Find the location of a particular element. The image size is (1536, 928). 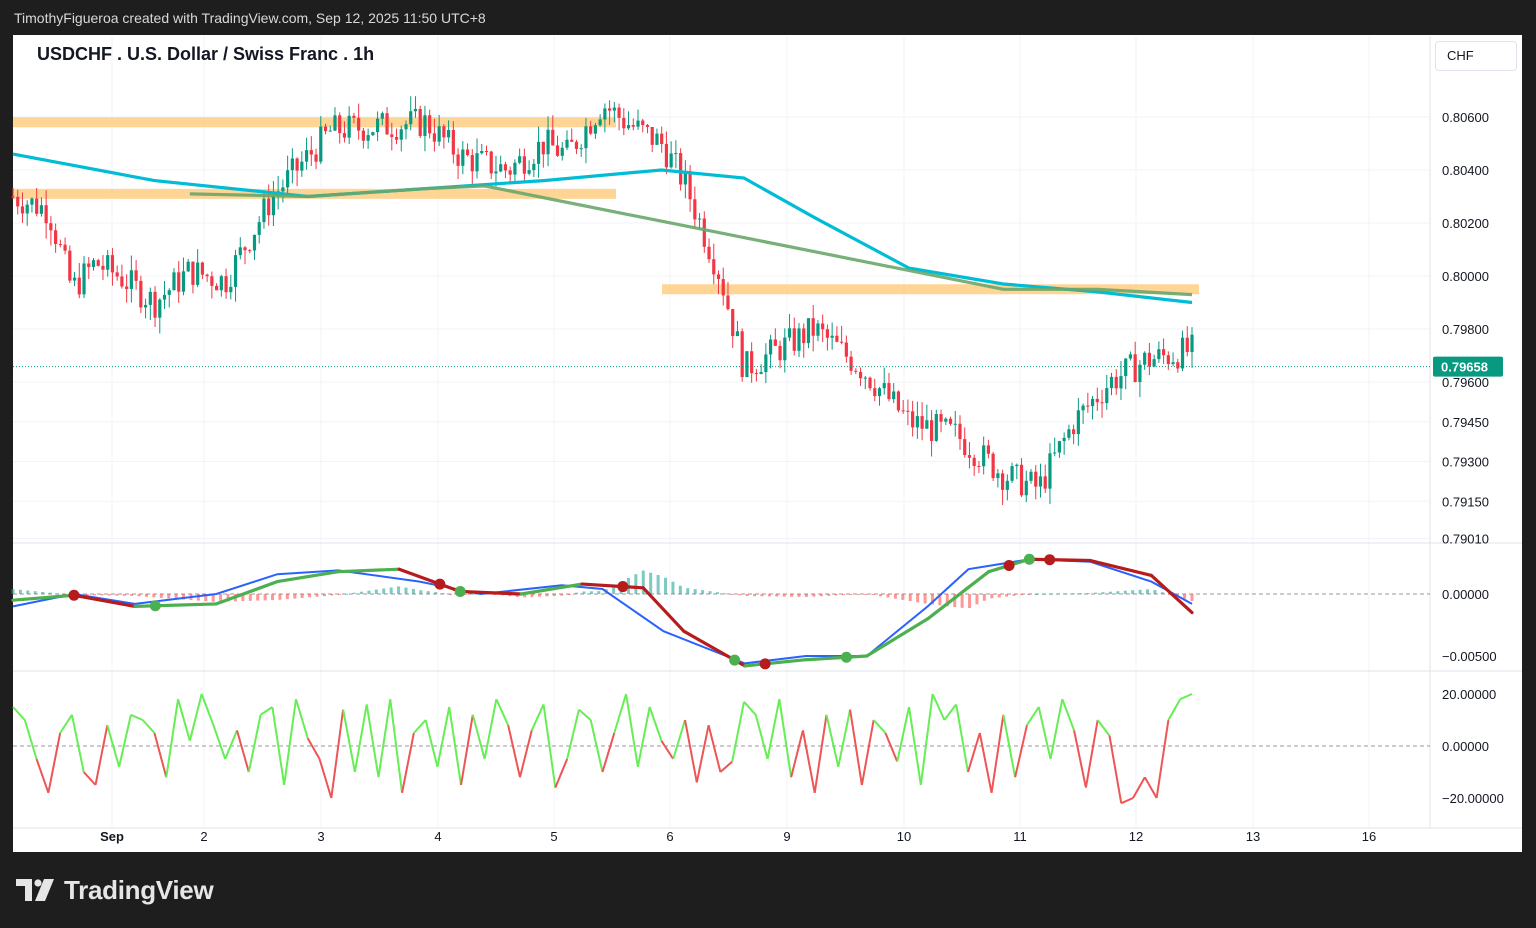

time-tick-label: 13 is located at coordinates (1253, 836).